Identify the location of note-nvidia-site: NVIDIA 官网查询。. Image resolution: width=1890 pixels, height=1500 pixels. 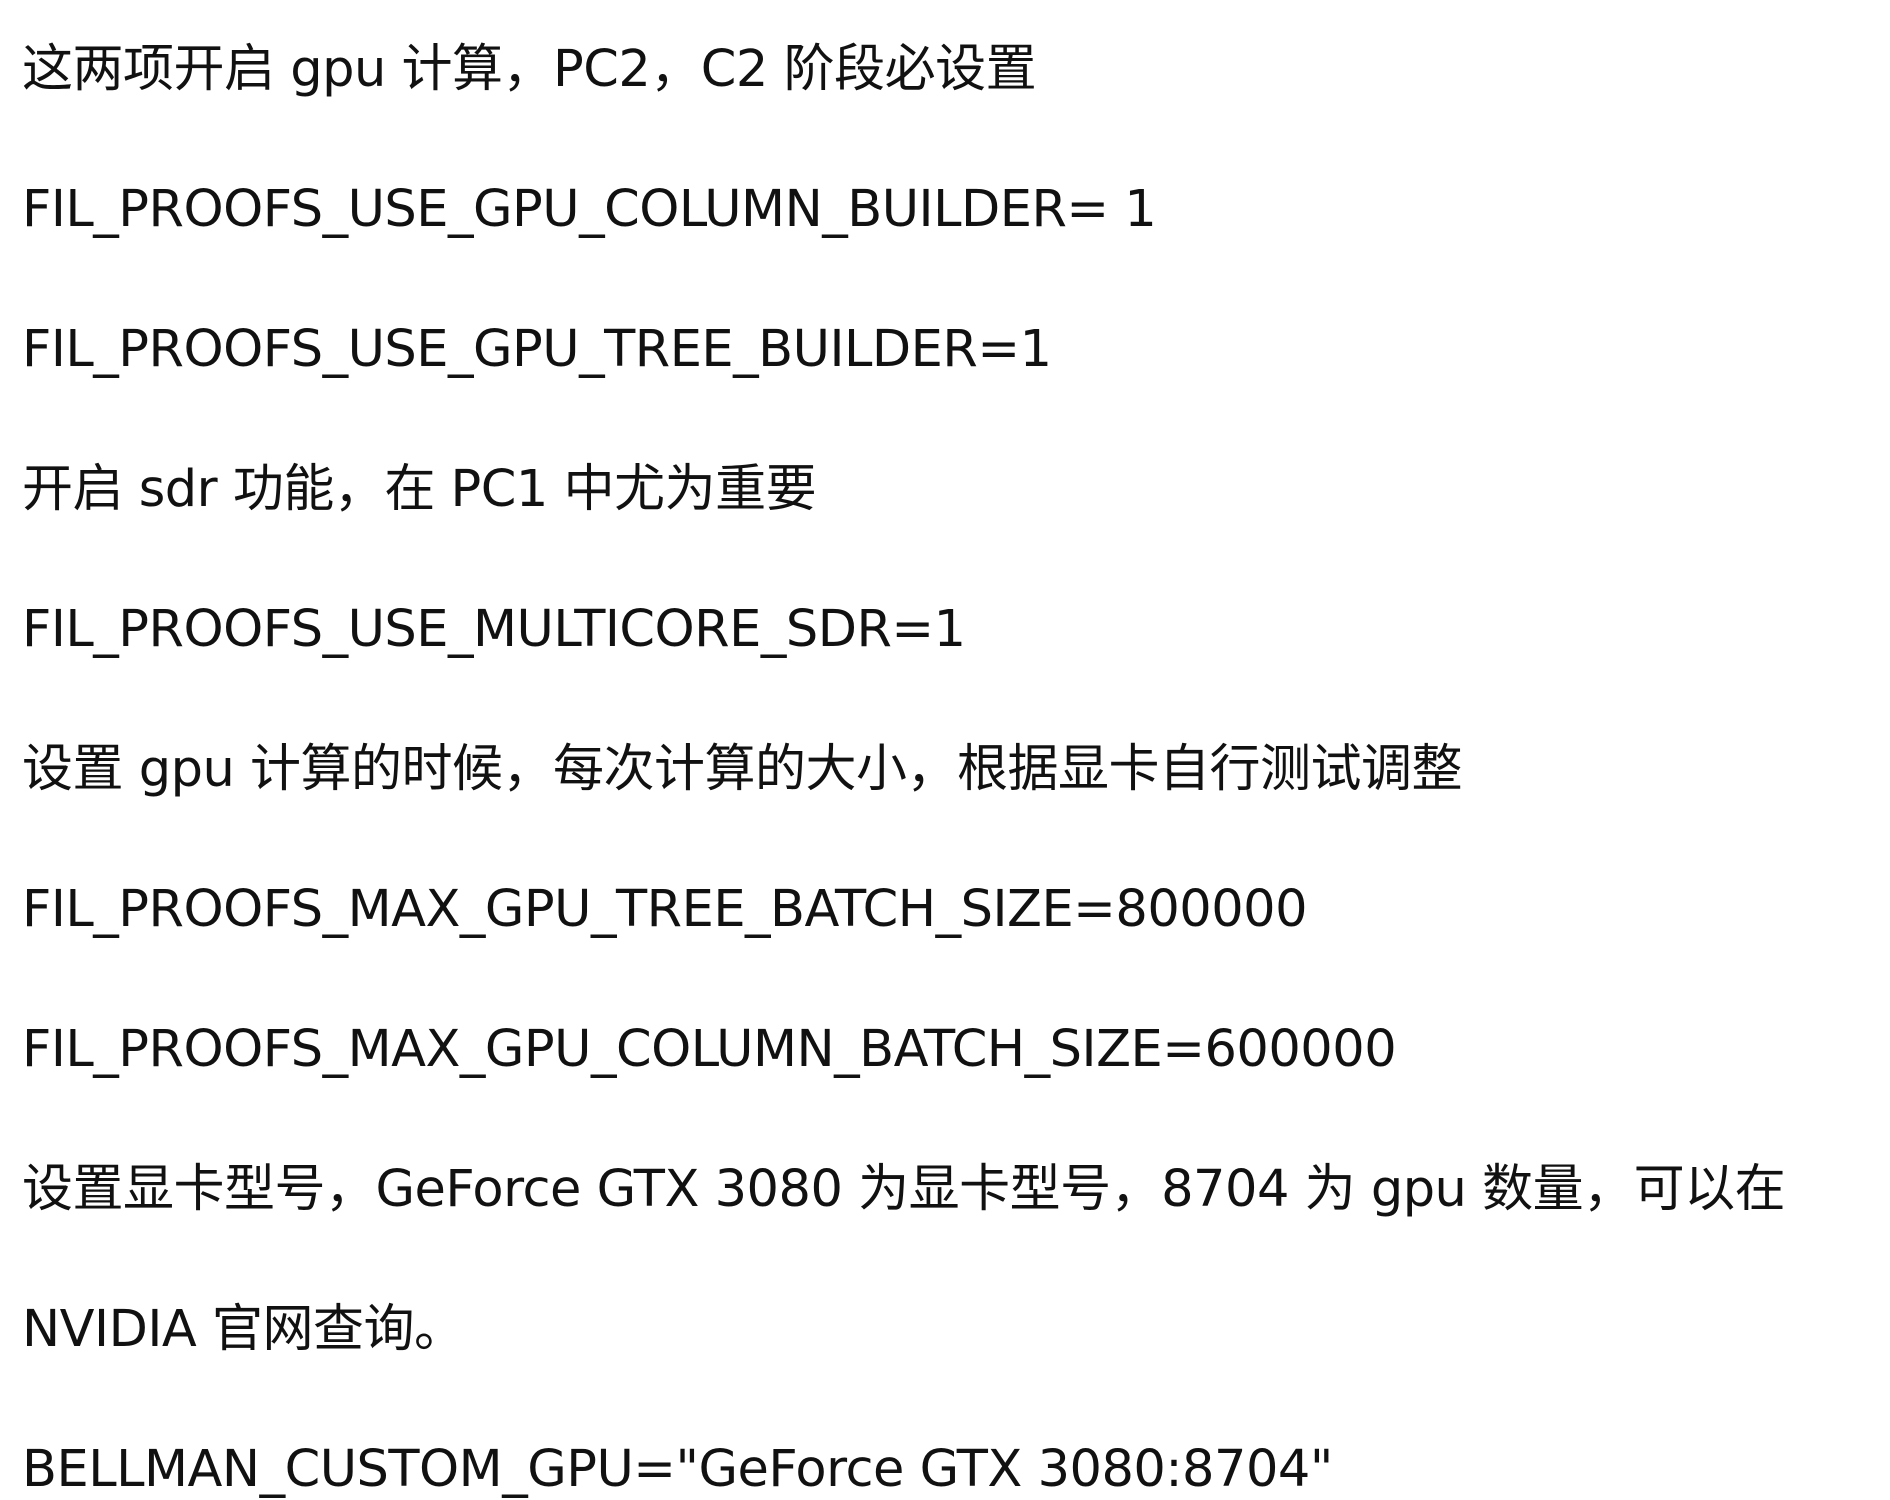
(243, 1329).